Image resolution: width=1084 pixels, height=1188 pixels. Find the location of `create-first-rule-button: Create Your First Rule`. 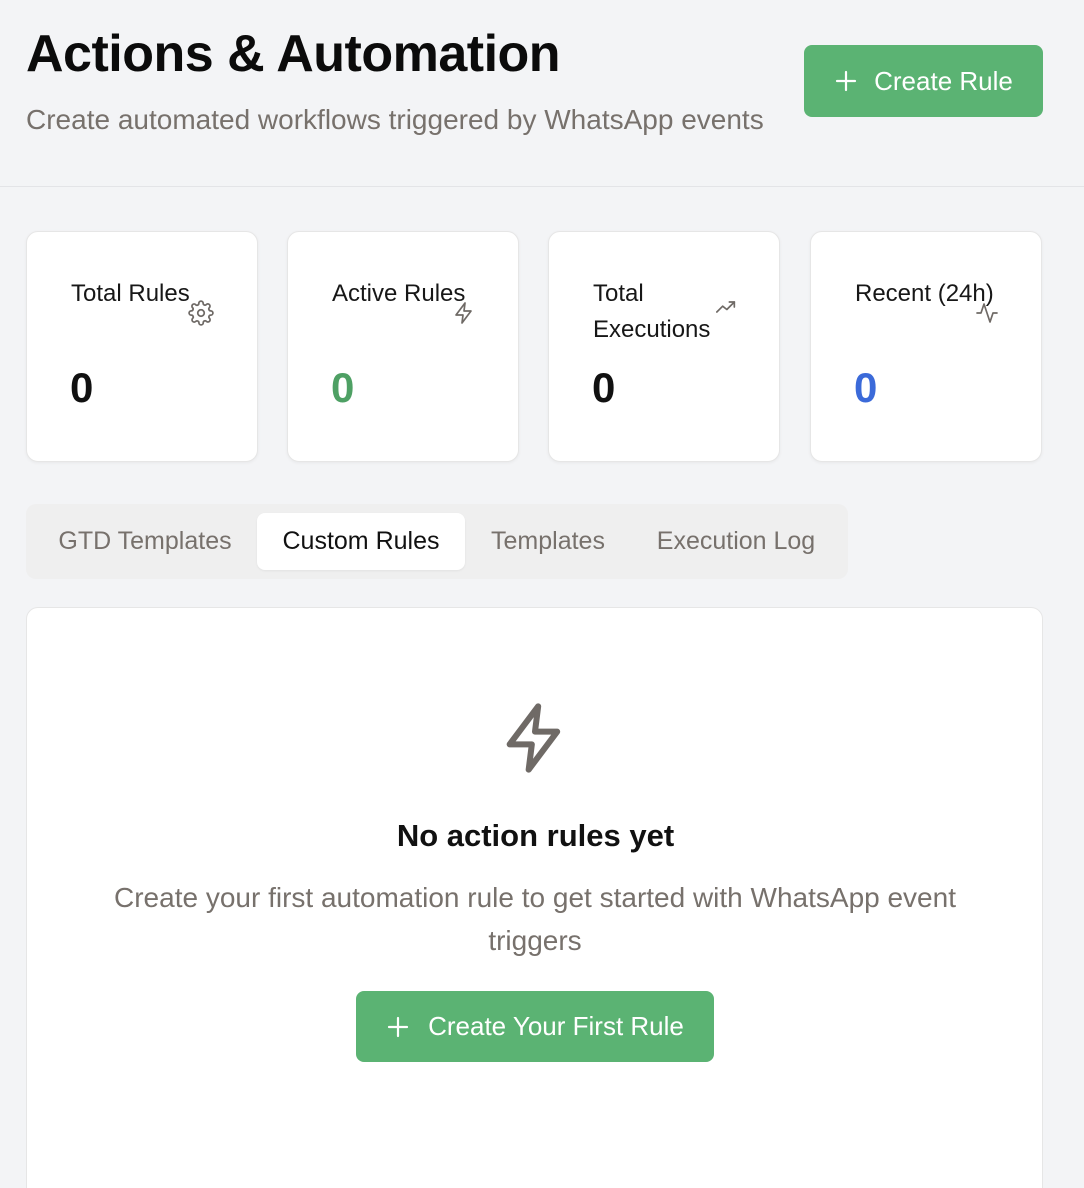

create-first-rule-button: Create Your First Rule is located at coordinates (535, 1026).